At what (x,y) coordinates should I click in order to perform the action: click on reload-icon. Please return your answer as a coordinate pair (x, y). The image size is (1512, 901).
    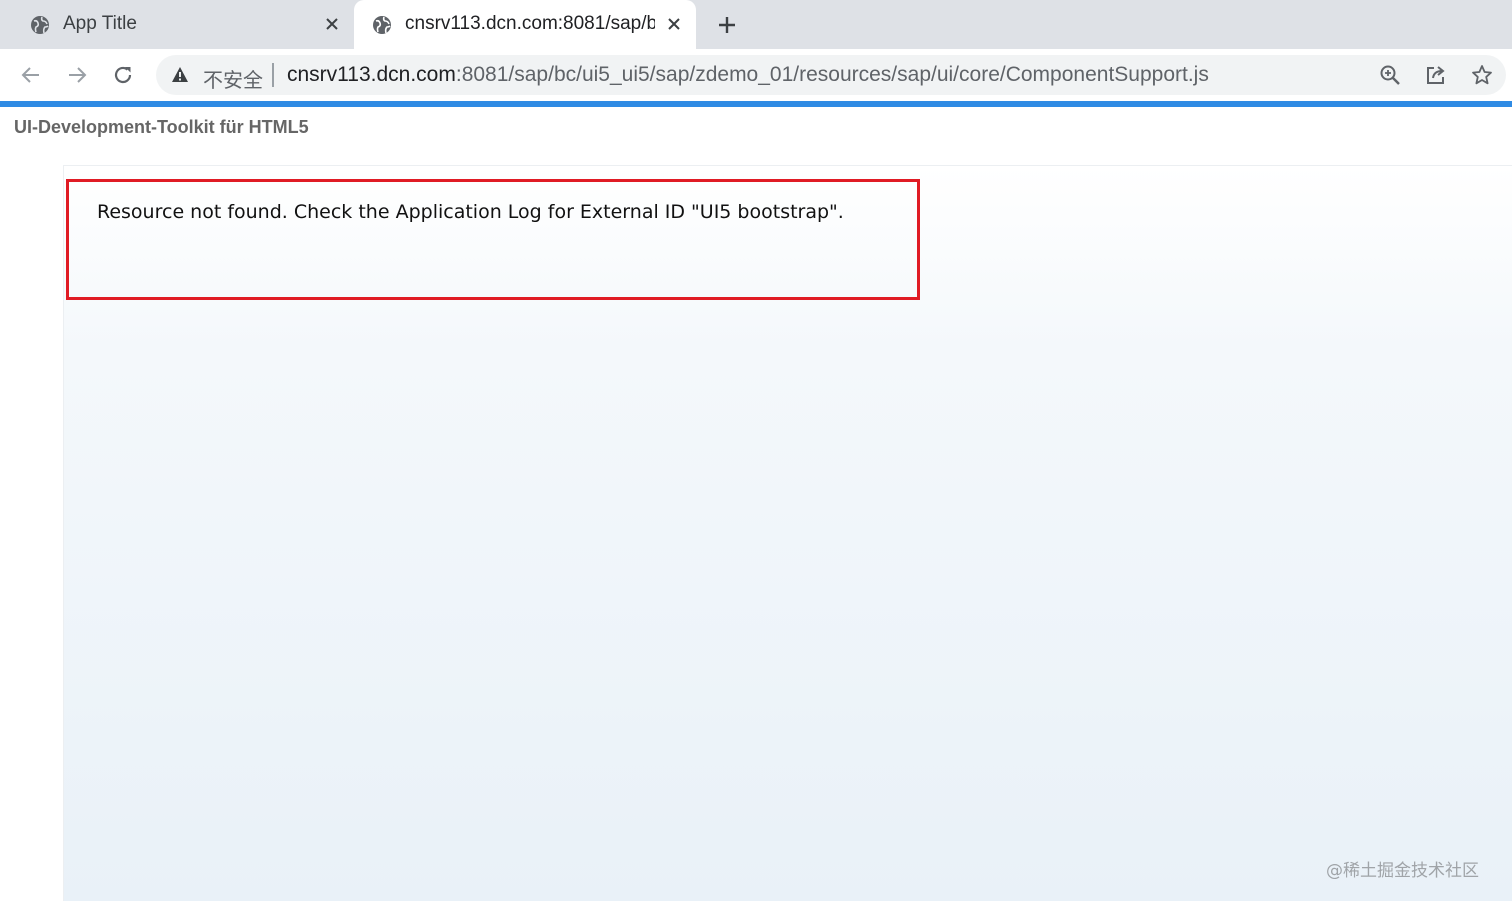
    Looking at the image, I should click on (123, 75).